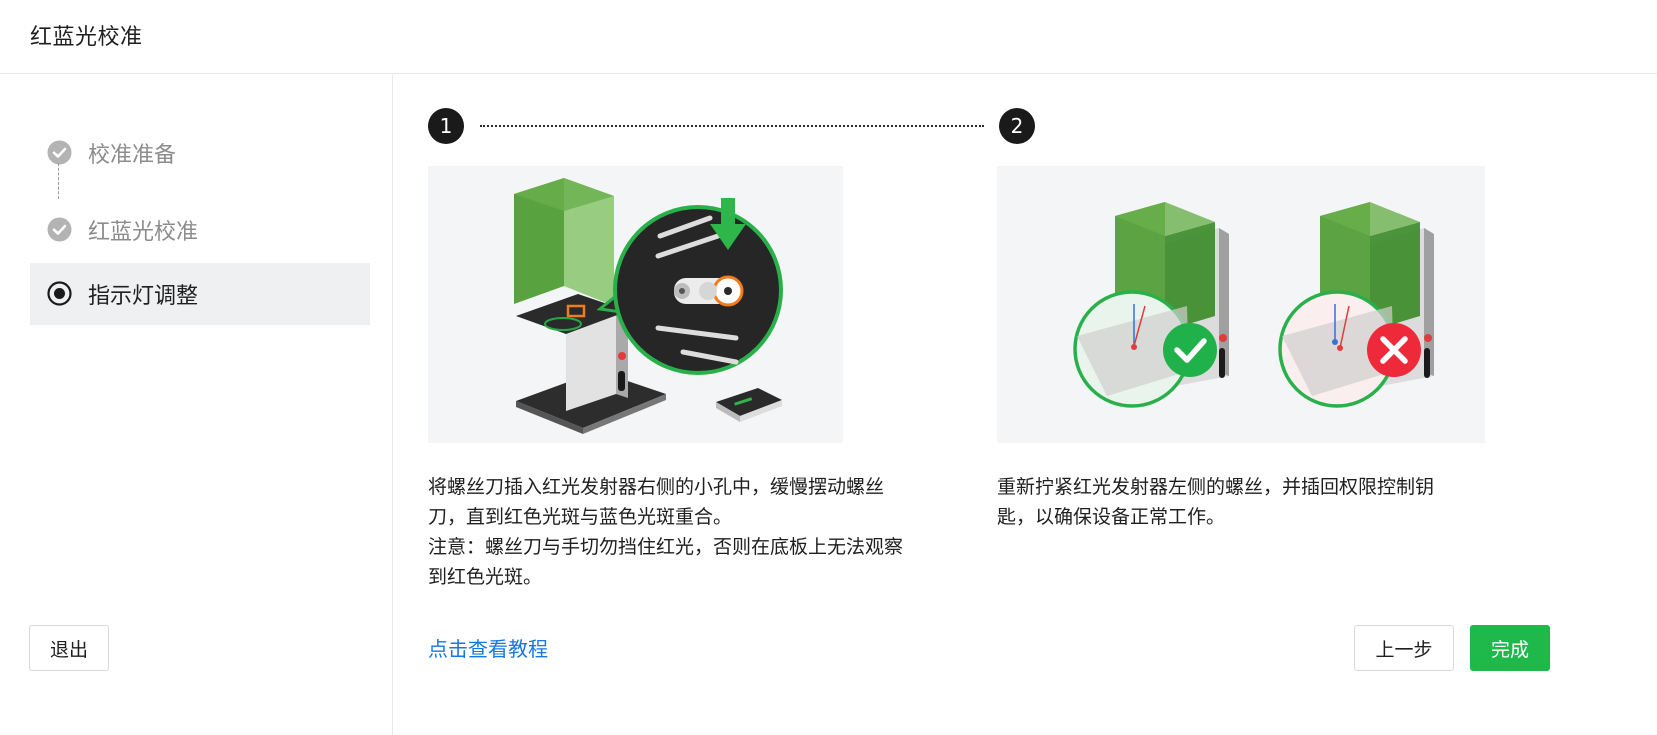  I want to click on radio-current-icon, so click(59, 293).